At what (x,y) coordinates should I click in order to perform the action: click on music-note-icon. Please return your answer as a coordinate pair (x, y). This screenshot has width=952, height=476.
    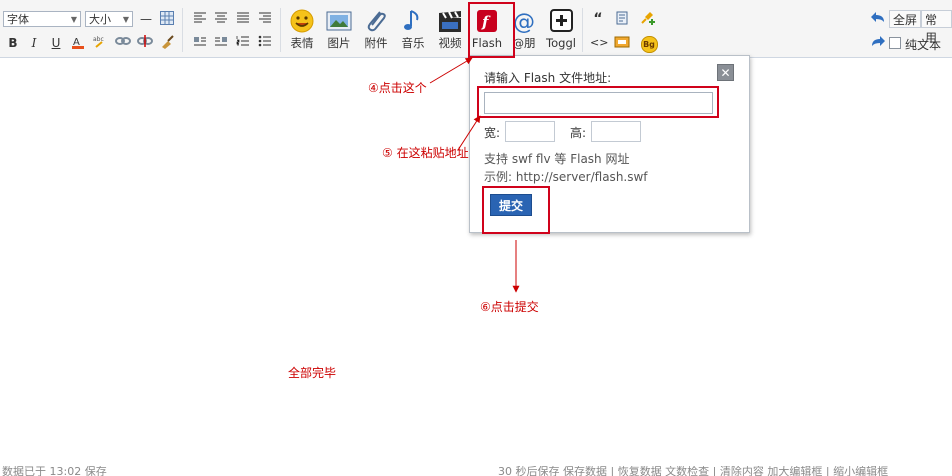
    Looking at the image, I should click on (411, 20).